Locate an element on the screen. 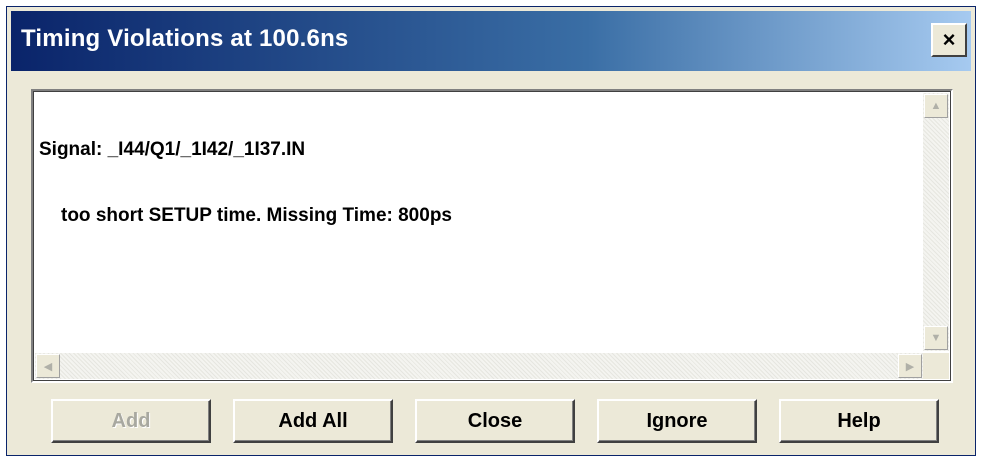 The height and width of the screenshot is (460, 982). vertical-scrollbar: ▲ ▼ is located at coordinates (936, 222).